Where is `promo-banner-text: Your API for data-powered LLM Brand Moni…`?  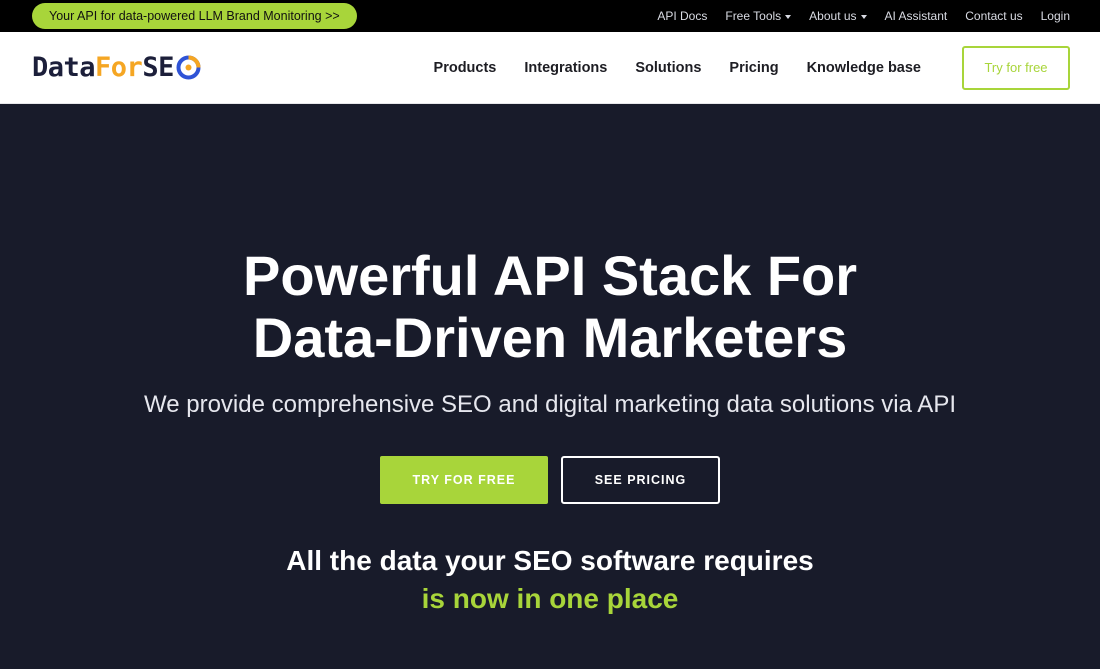 promo-banner-text: Your API for data-powered LLM Brand Moni… is located at coordinates (194, 16).